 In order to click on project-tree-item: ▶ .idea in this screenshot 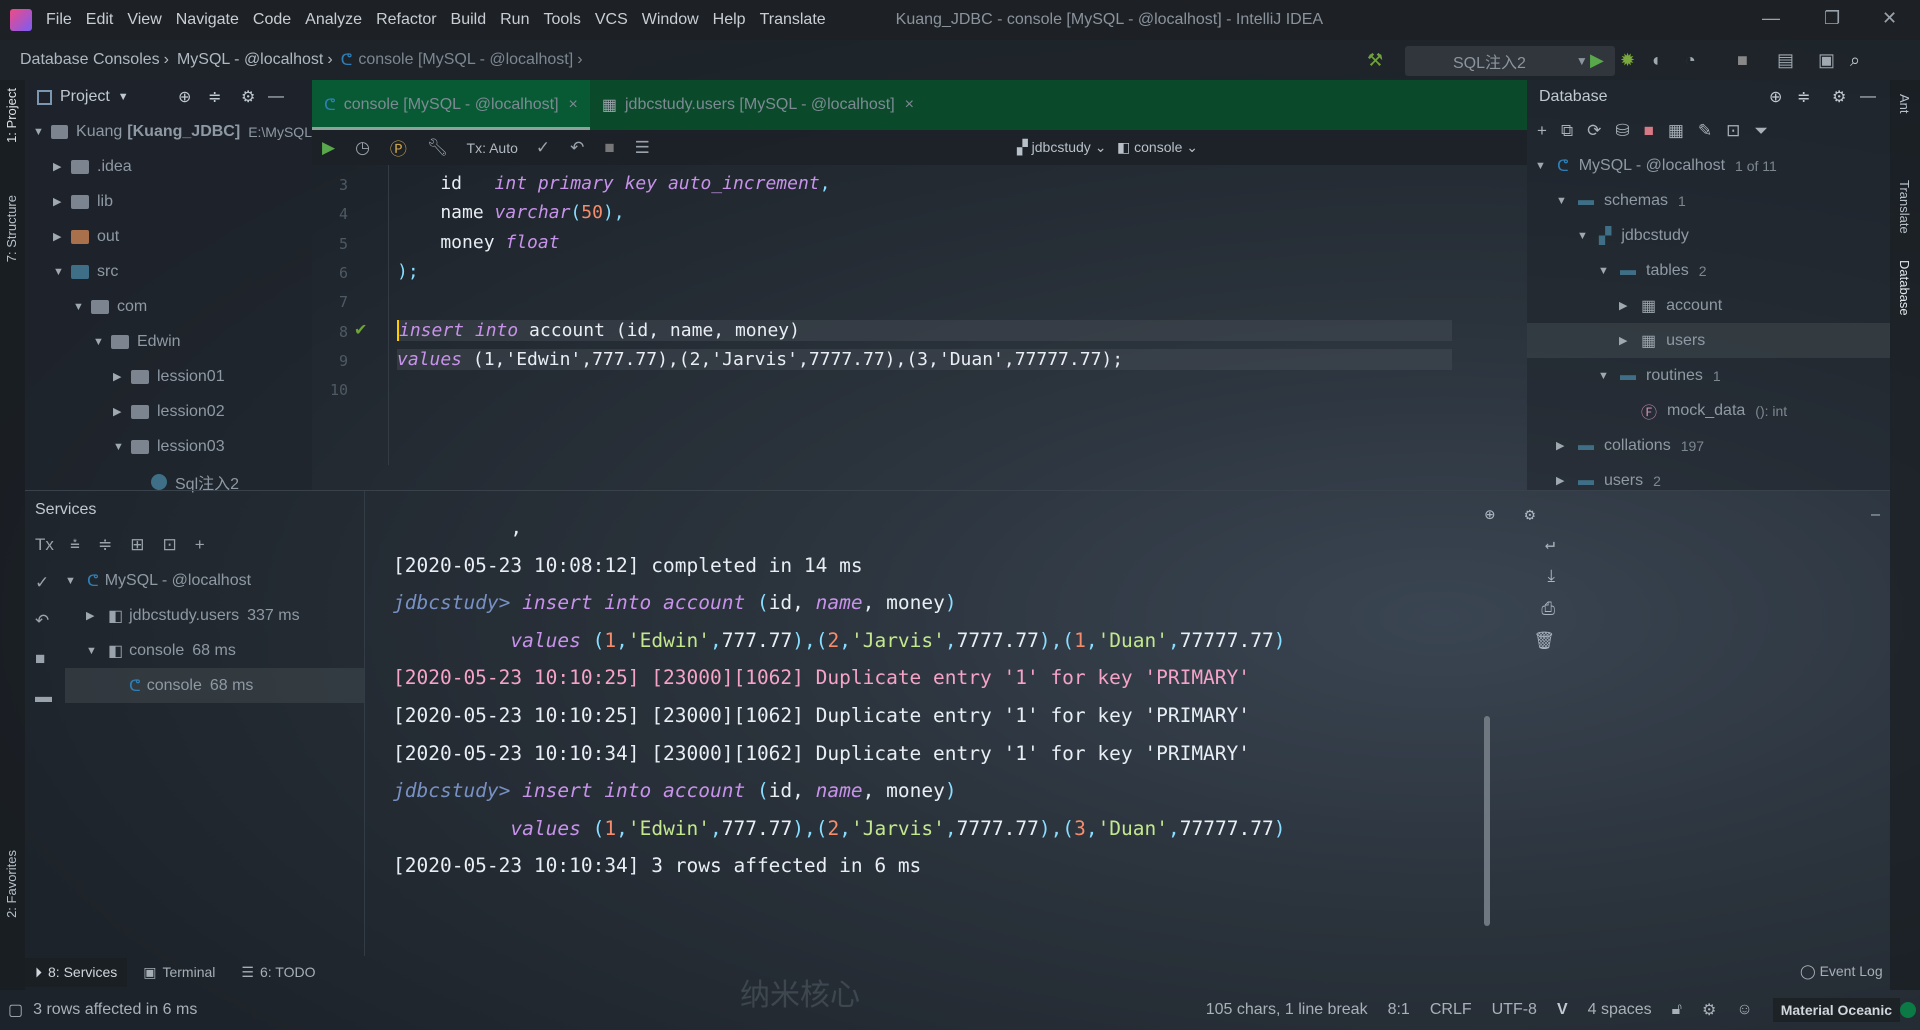, I will do `click(168, 166)`.